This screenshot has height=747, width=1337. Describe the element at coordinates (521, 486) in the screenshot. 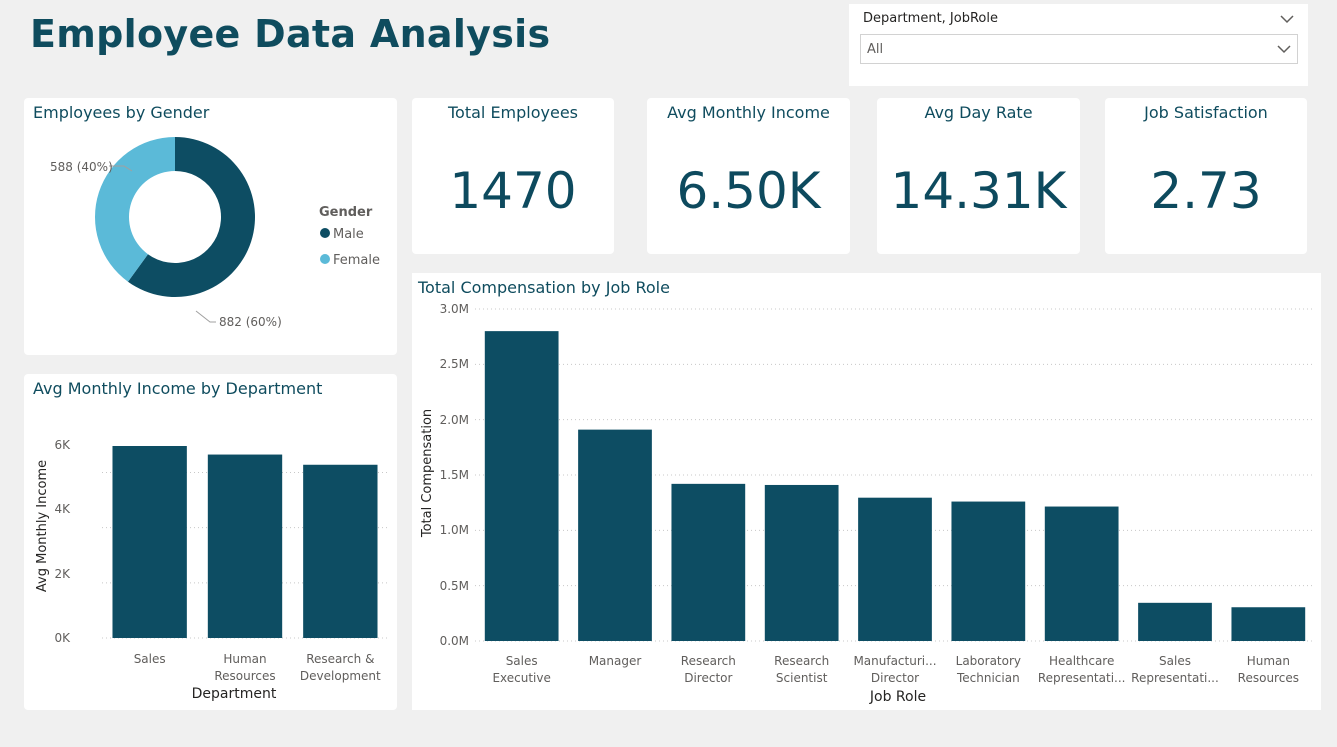

I see `bar-sales-executive` at that location.